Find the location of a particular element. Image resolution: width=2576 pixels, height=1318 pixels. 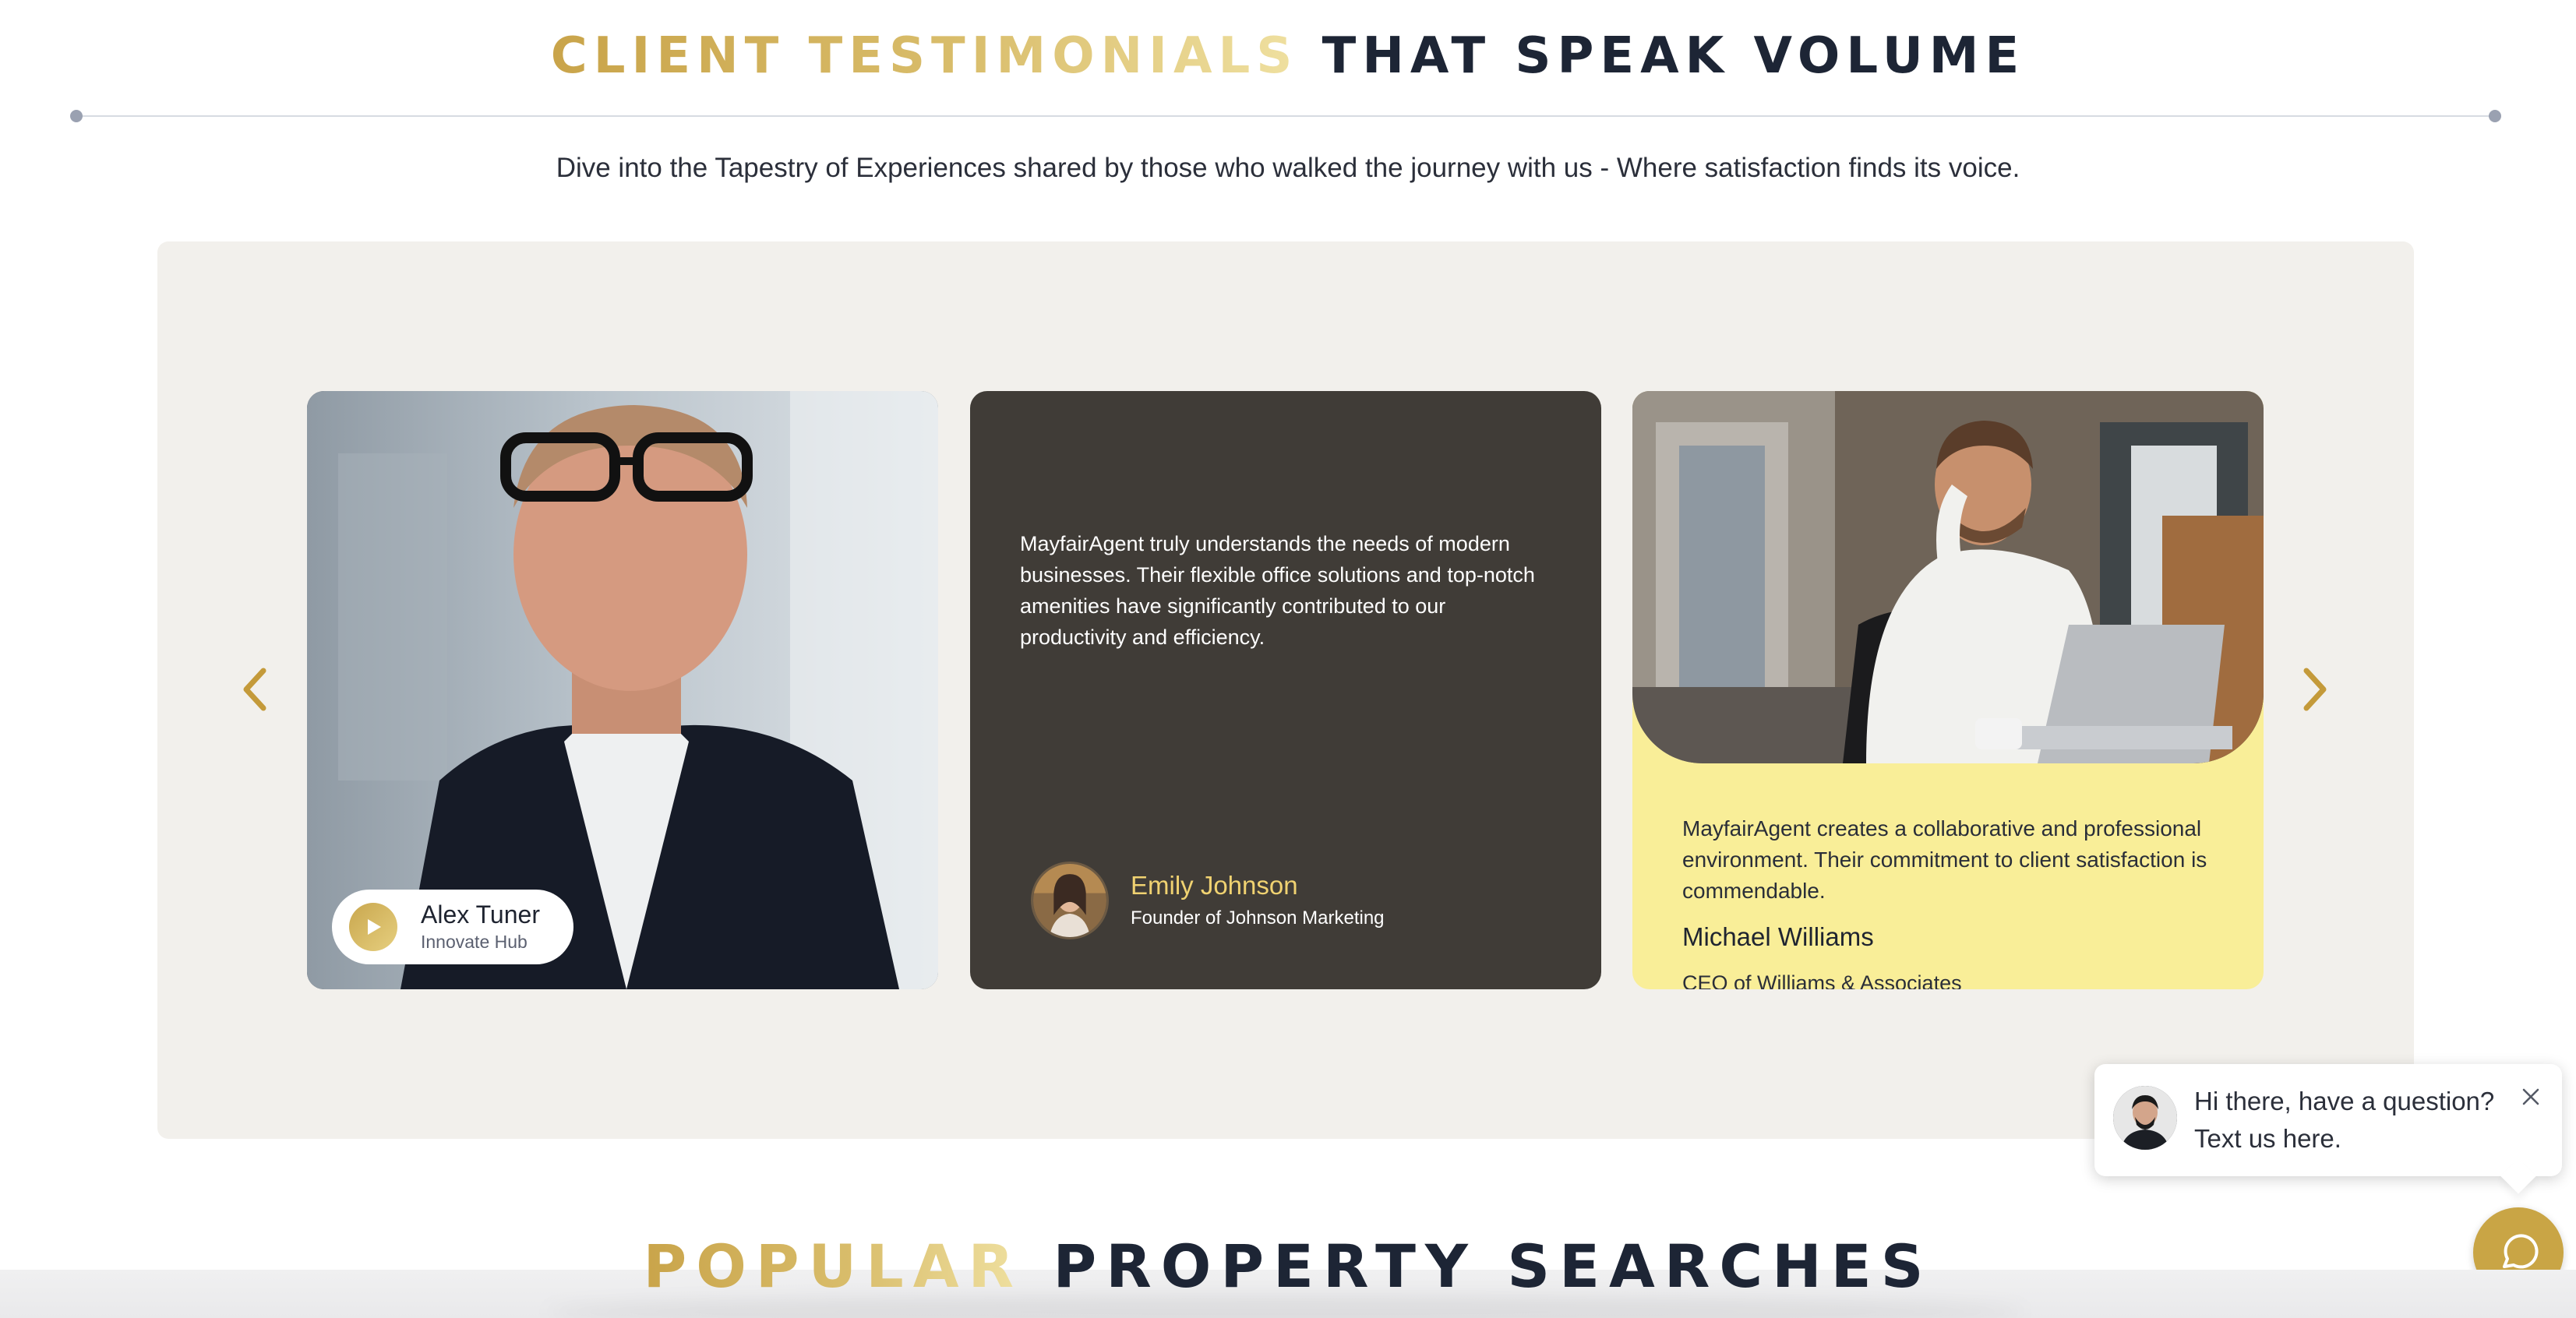

chevron-left-icon is located at coordinates (254, 689).